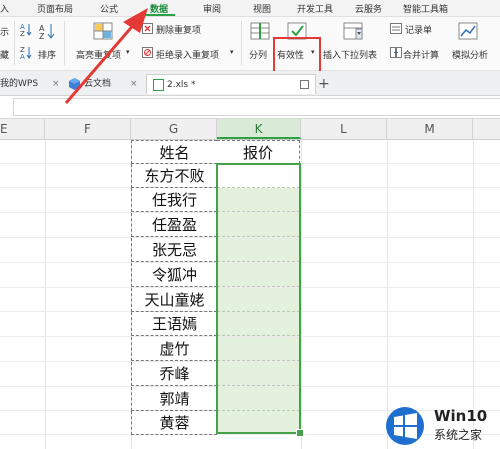 This screenshot has width=500, height=449. What do you see at coordinates (461, 416) in the screenshot?
I see `watermark-title: Win10` at bounding box center [461, 416].